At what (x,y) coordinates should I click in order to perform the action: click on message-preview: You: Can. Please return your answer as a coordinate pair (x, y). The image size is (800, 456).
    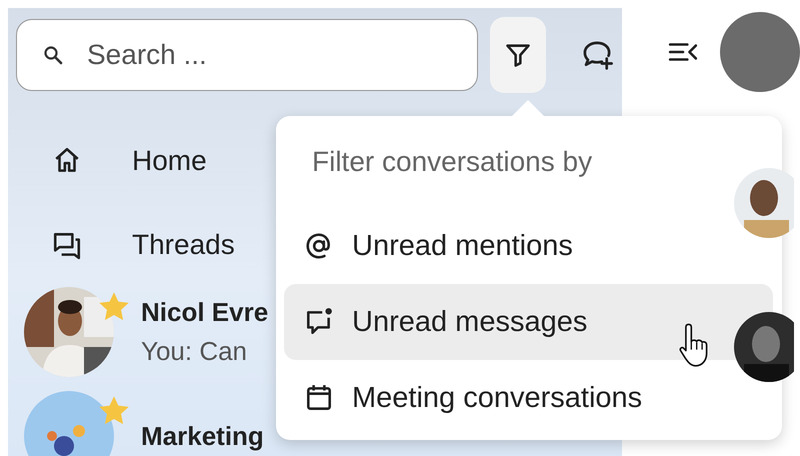
    Looking at the image, I should click on (194, 351).